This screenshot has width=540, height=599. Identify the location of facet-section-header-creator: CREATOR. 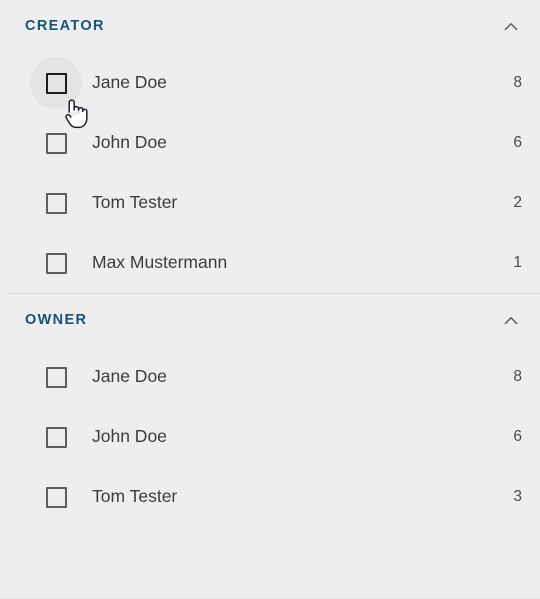
(270, 26).